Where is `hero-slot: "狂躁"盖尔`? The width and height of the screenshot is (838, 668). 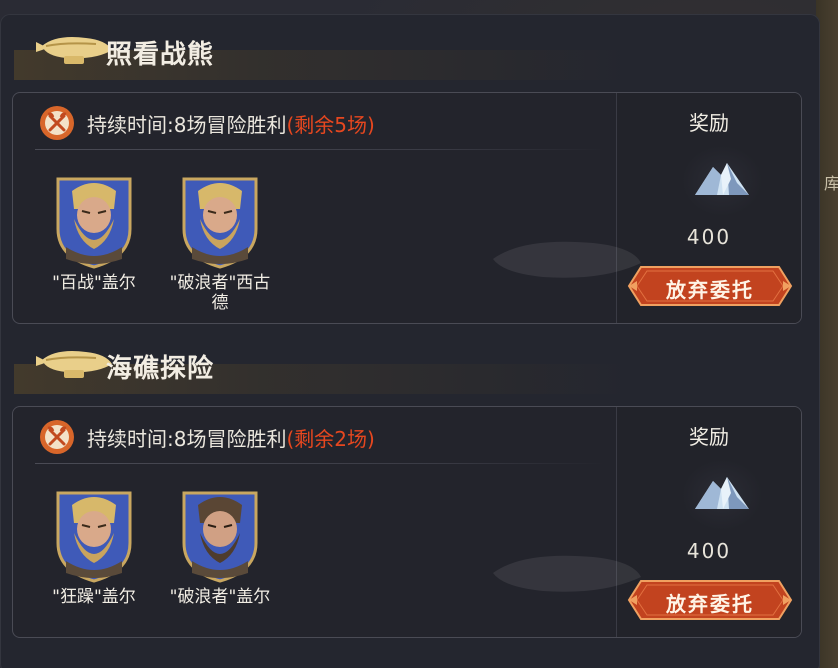
hero-slot: "狂躁"盖尔 is located at coordinates (94, 545).